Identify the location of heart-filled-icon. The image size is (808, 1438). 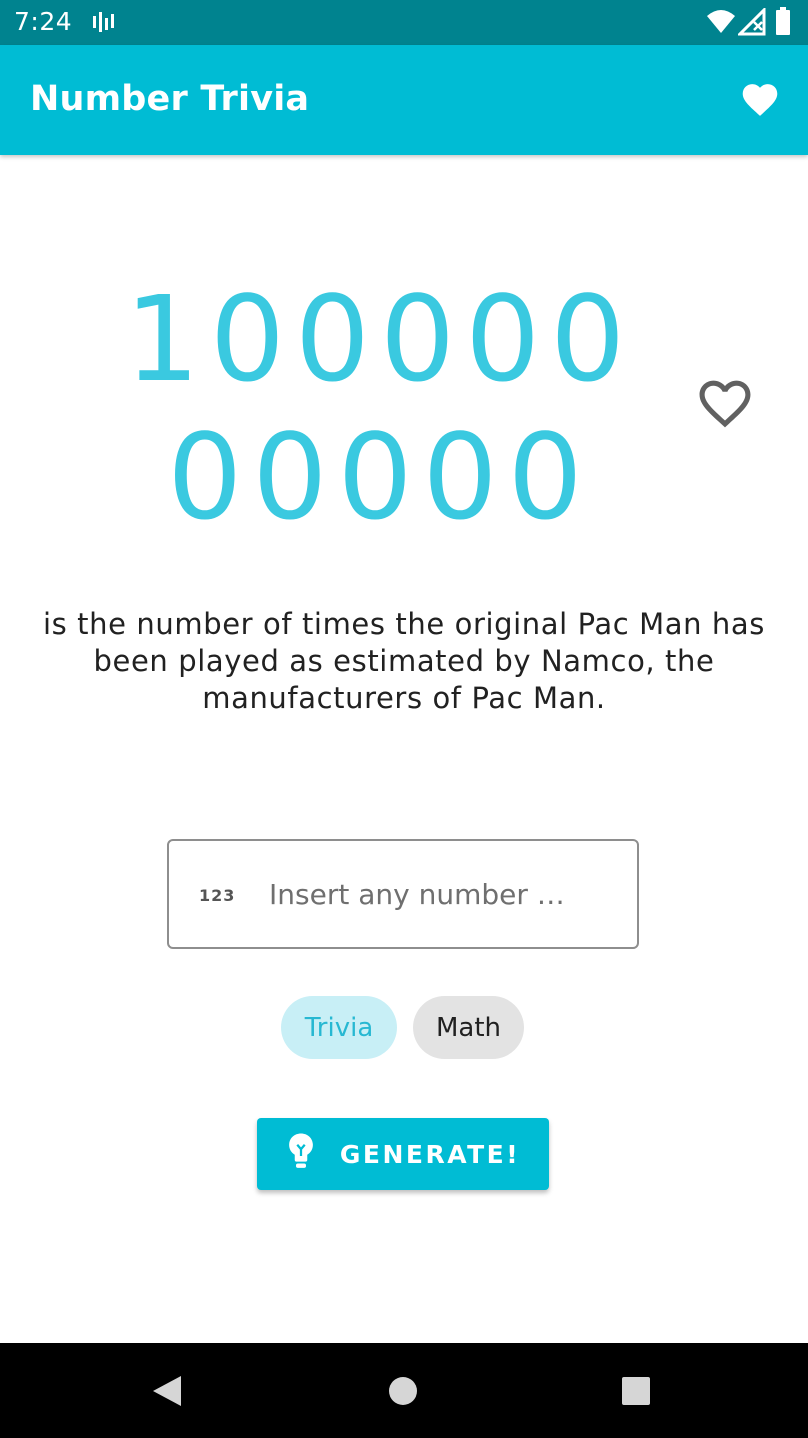
(760, 100).